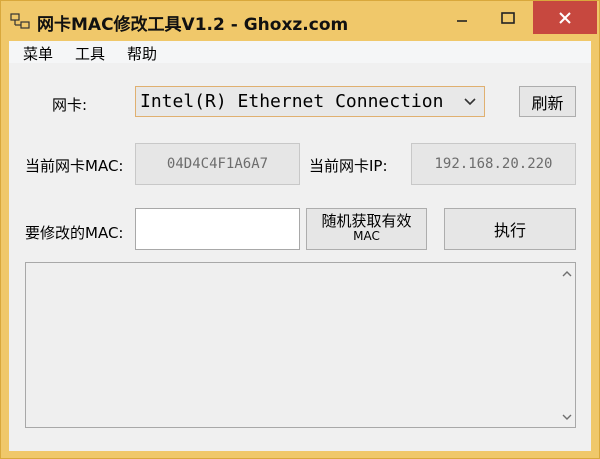 This screenshot has height=459, width=600. I want to click on log-scrollbar, so click(566, 345).